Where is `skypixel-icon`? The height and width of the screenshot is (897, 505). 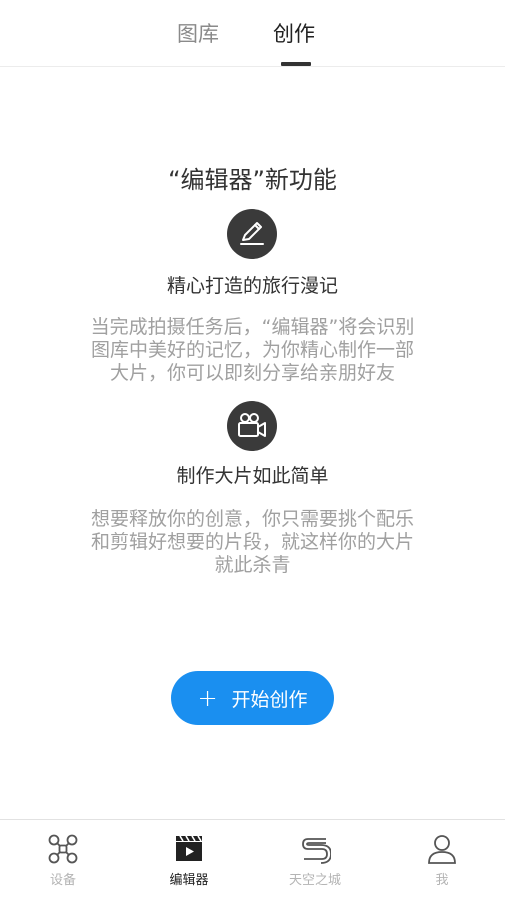
skypixel-icon is located at coordinates (315, 849).